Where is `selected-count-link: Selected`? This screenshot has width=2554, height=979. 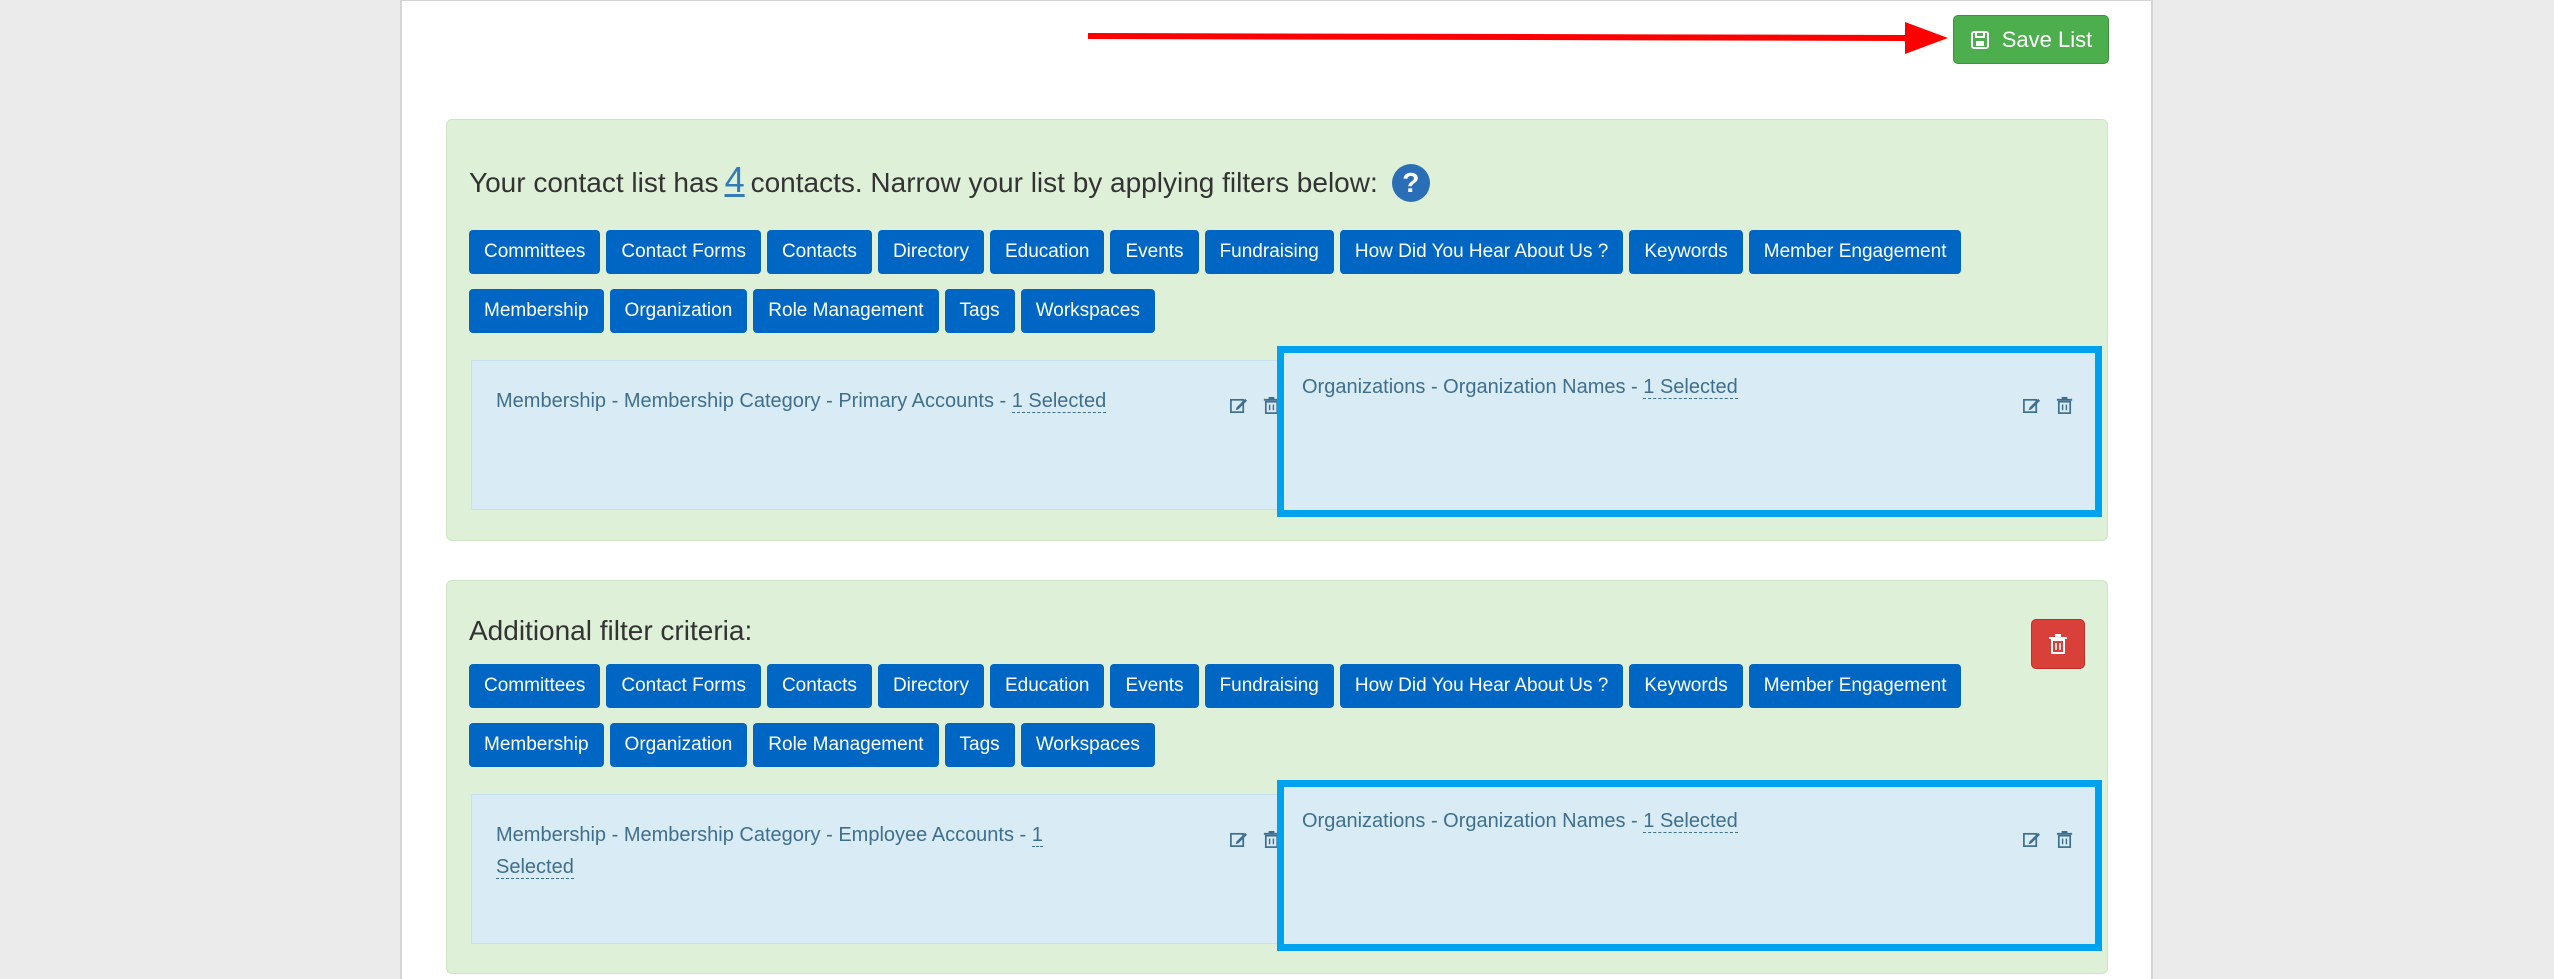 selected-count-link: Selected is located at coordinates (535, 867).